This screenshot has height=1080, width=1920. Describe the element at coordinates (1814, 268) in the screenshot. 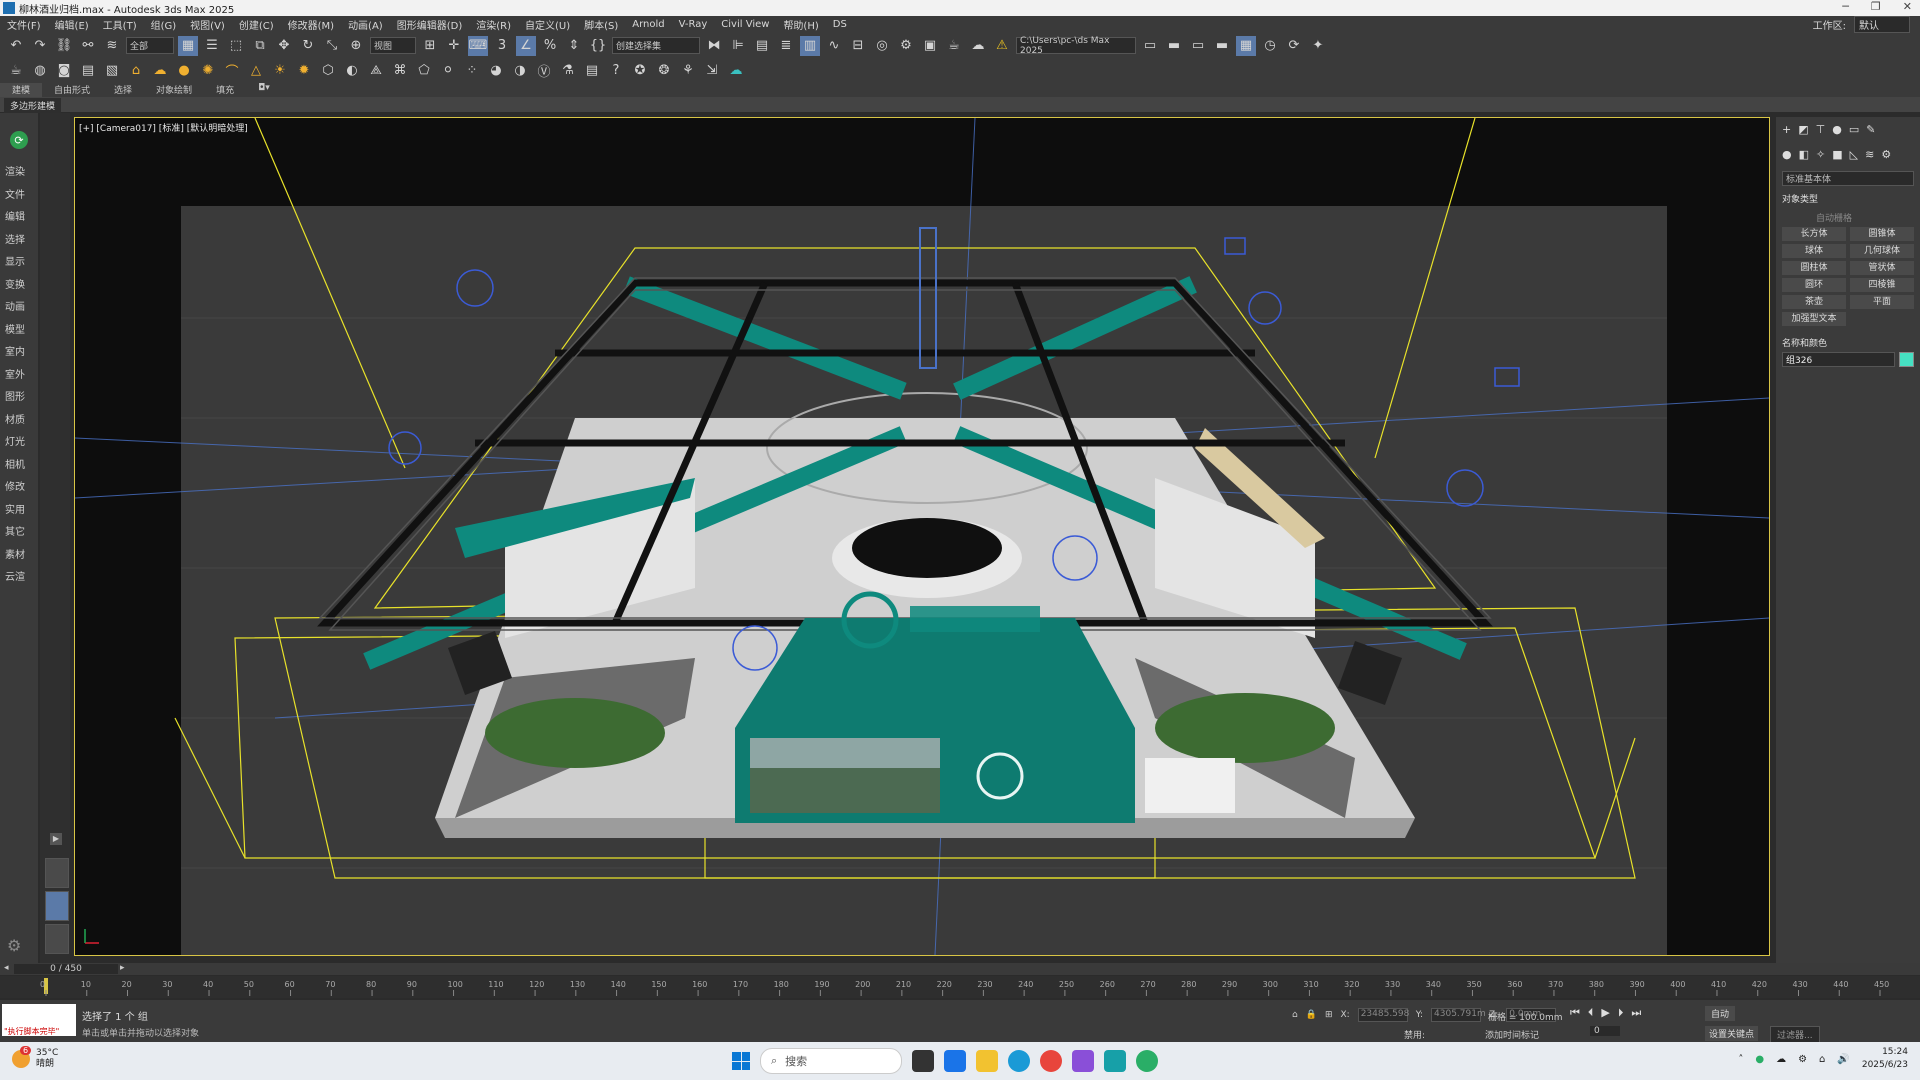

I see `cylinder-button: 圆柱体` at that location.